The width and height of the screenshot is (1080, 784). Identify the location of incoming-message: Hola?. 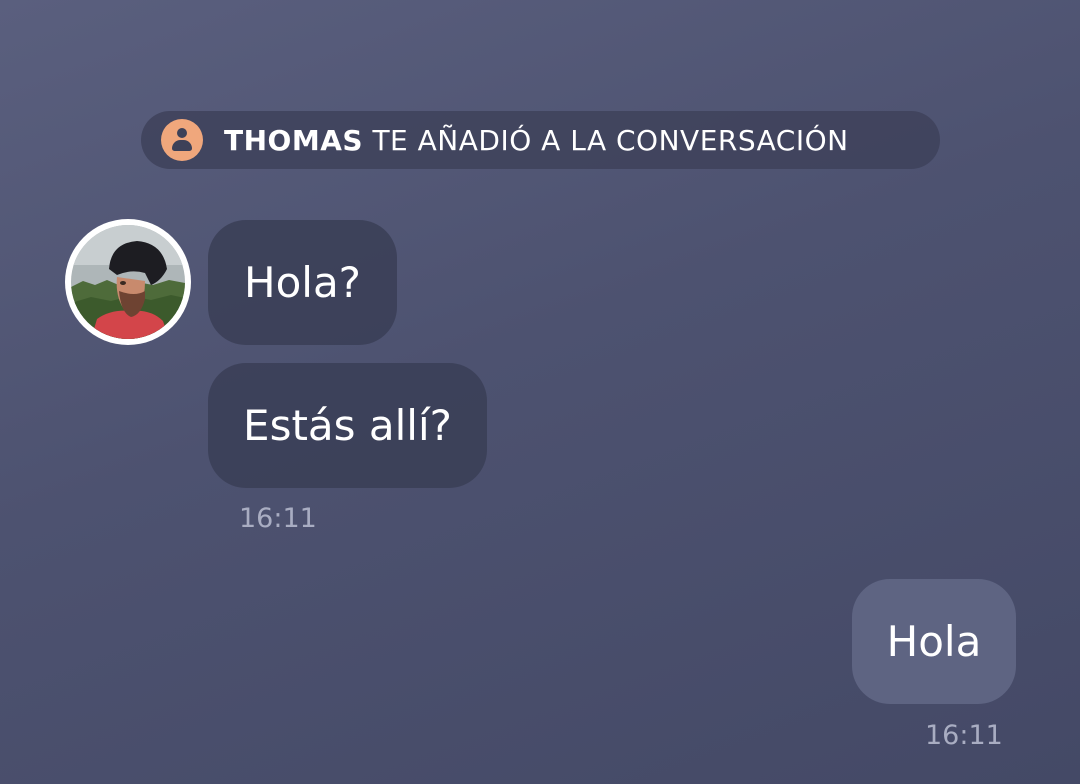
(302, 282).